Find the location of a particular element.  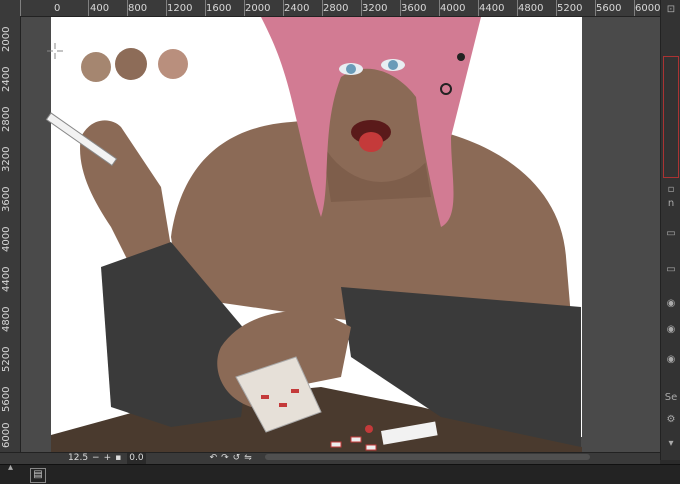

crosshair-icon is located at coordinates (55, 51).